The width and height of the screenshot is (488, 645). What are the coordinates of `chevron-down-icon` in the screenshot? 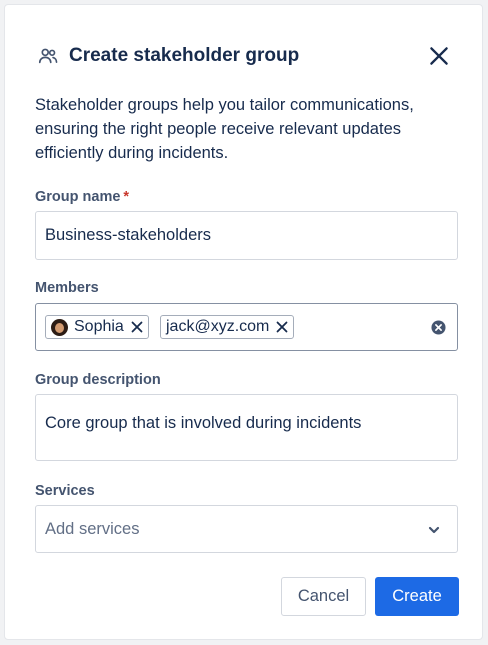 It's located at (434, 530).